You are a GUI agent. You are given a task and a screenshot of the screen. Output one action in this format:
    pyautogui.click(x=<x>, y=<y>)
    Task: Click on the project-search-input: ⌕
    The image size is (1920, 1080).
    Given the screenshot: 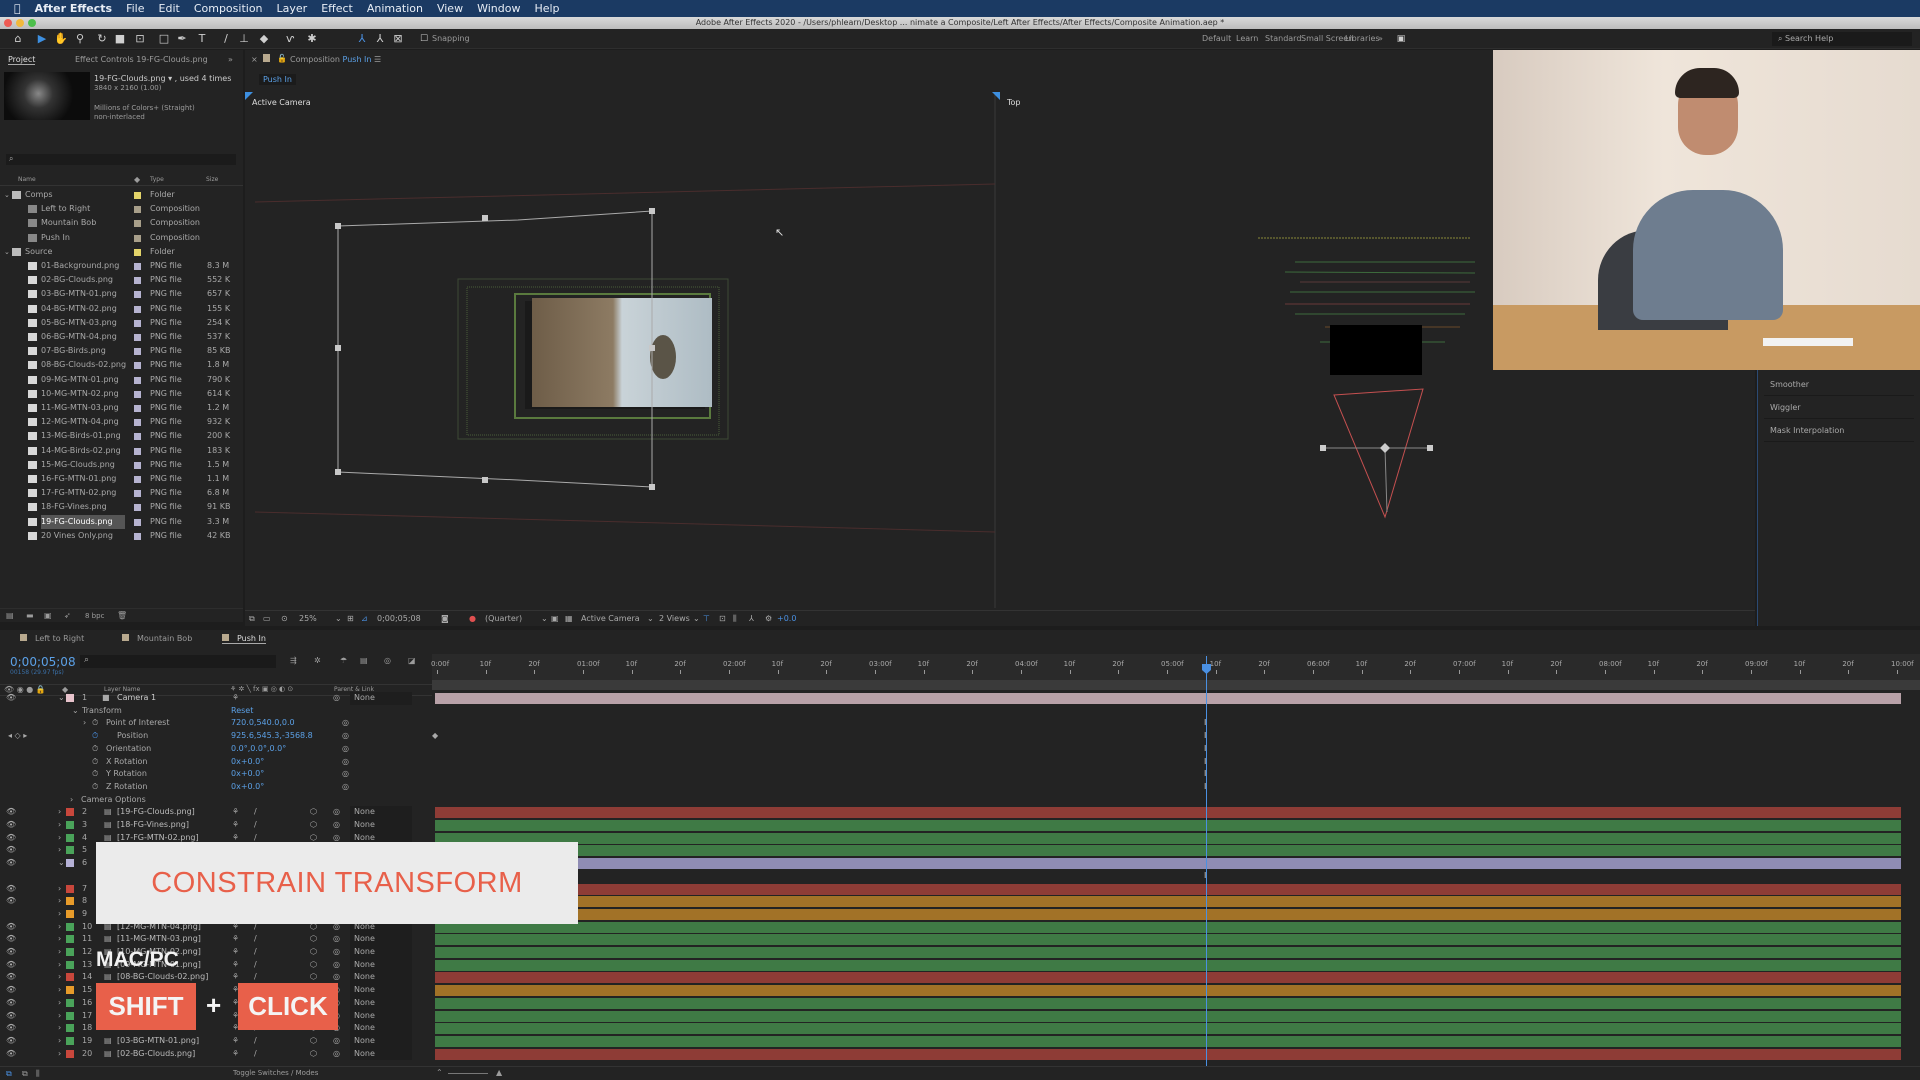 What is the action you would take?
    pyautogui.click(x=121, y=159)
    